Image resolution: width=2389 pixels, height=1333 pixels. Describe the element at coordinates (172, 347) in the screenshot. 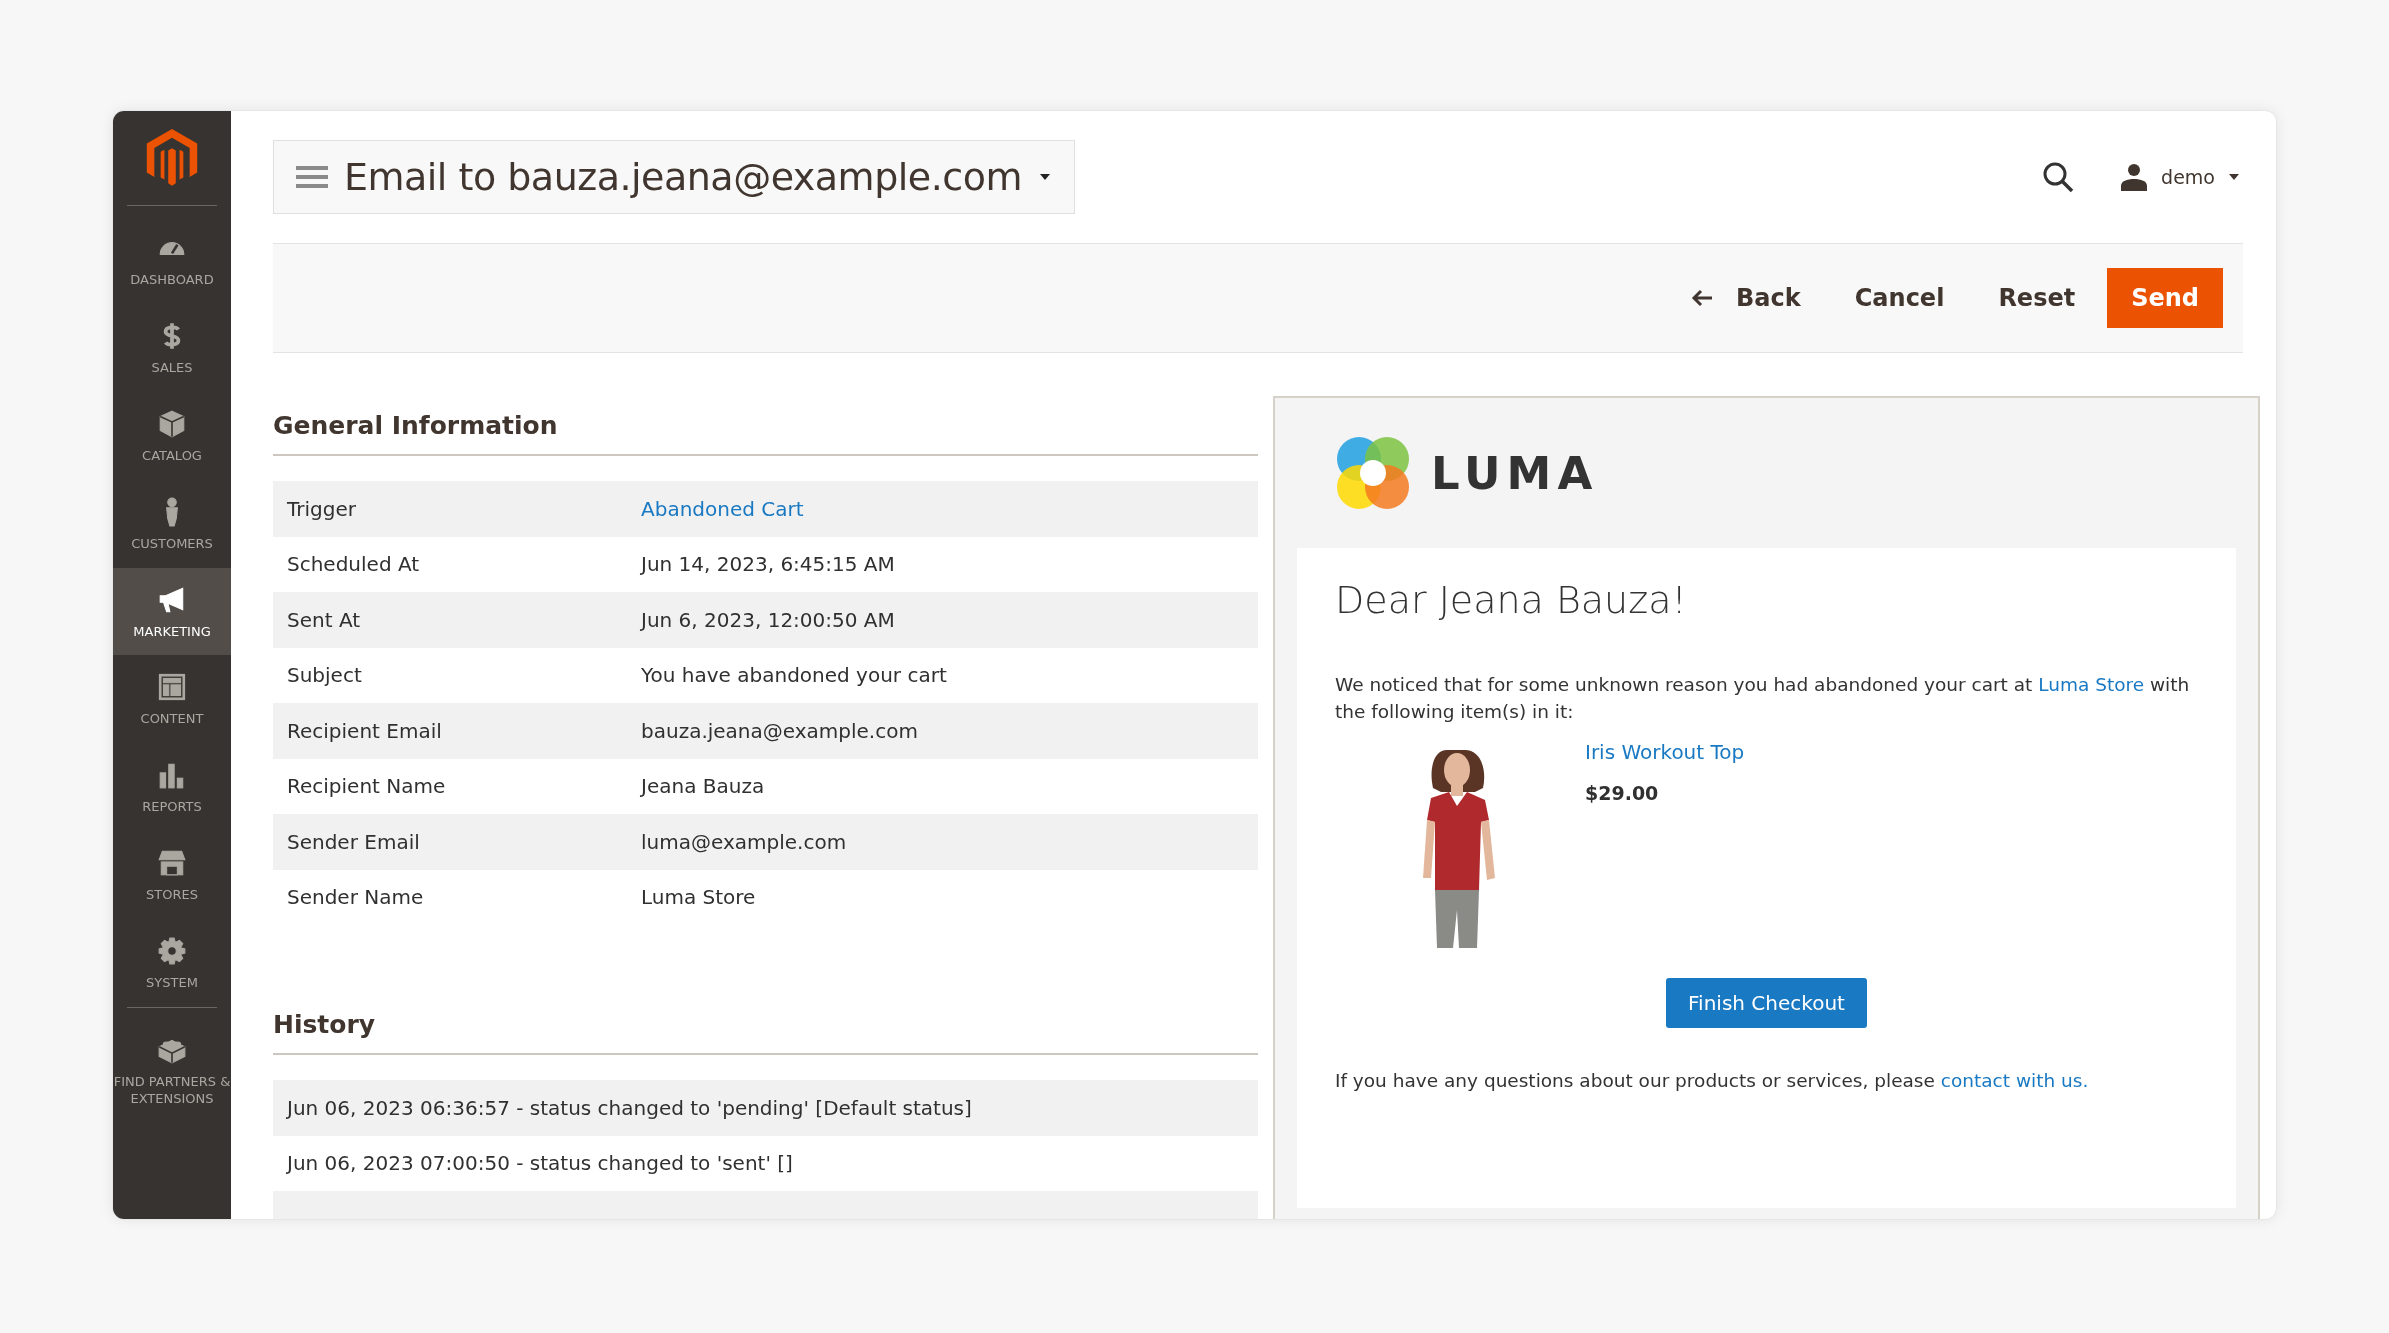

I see `sidebar-item: SALES` at that location.